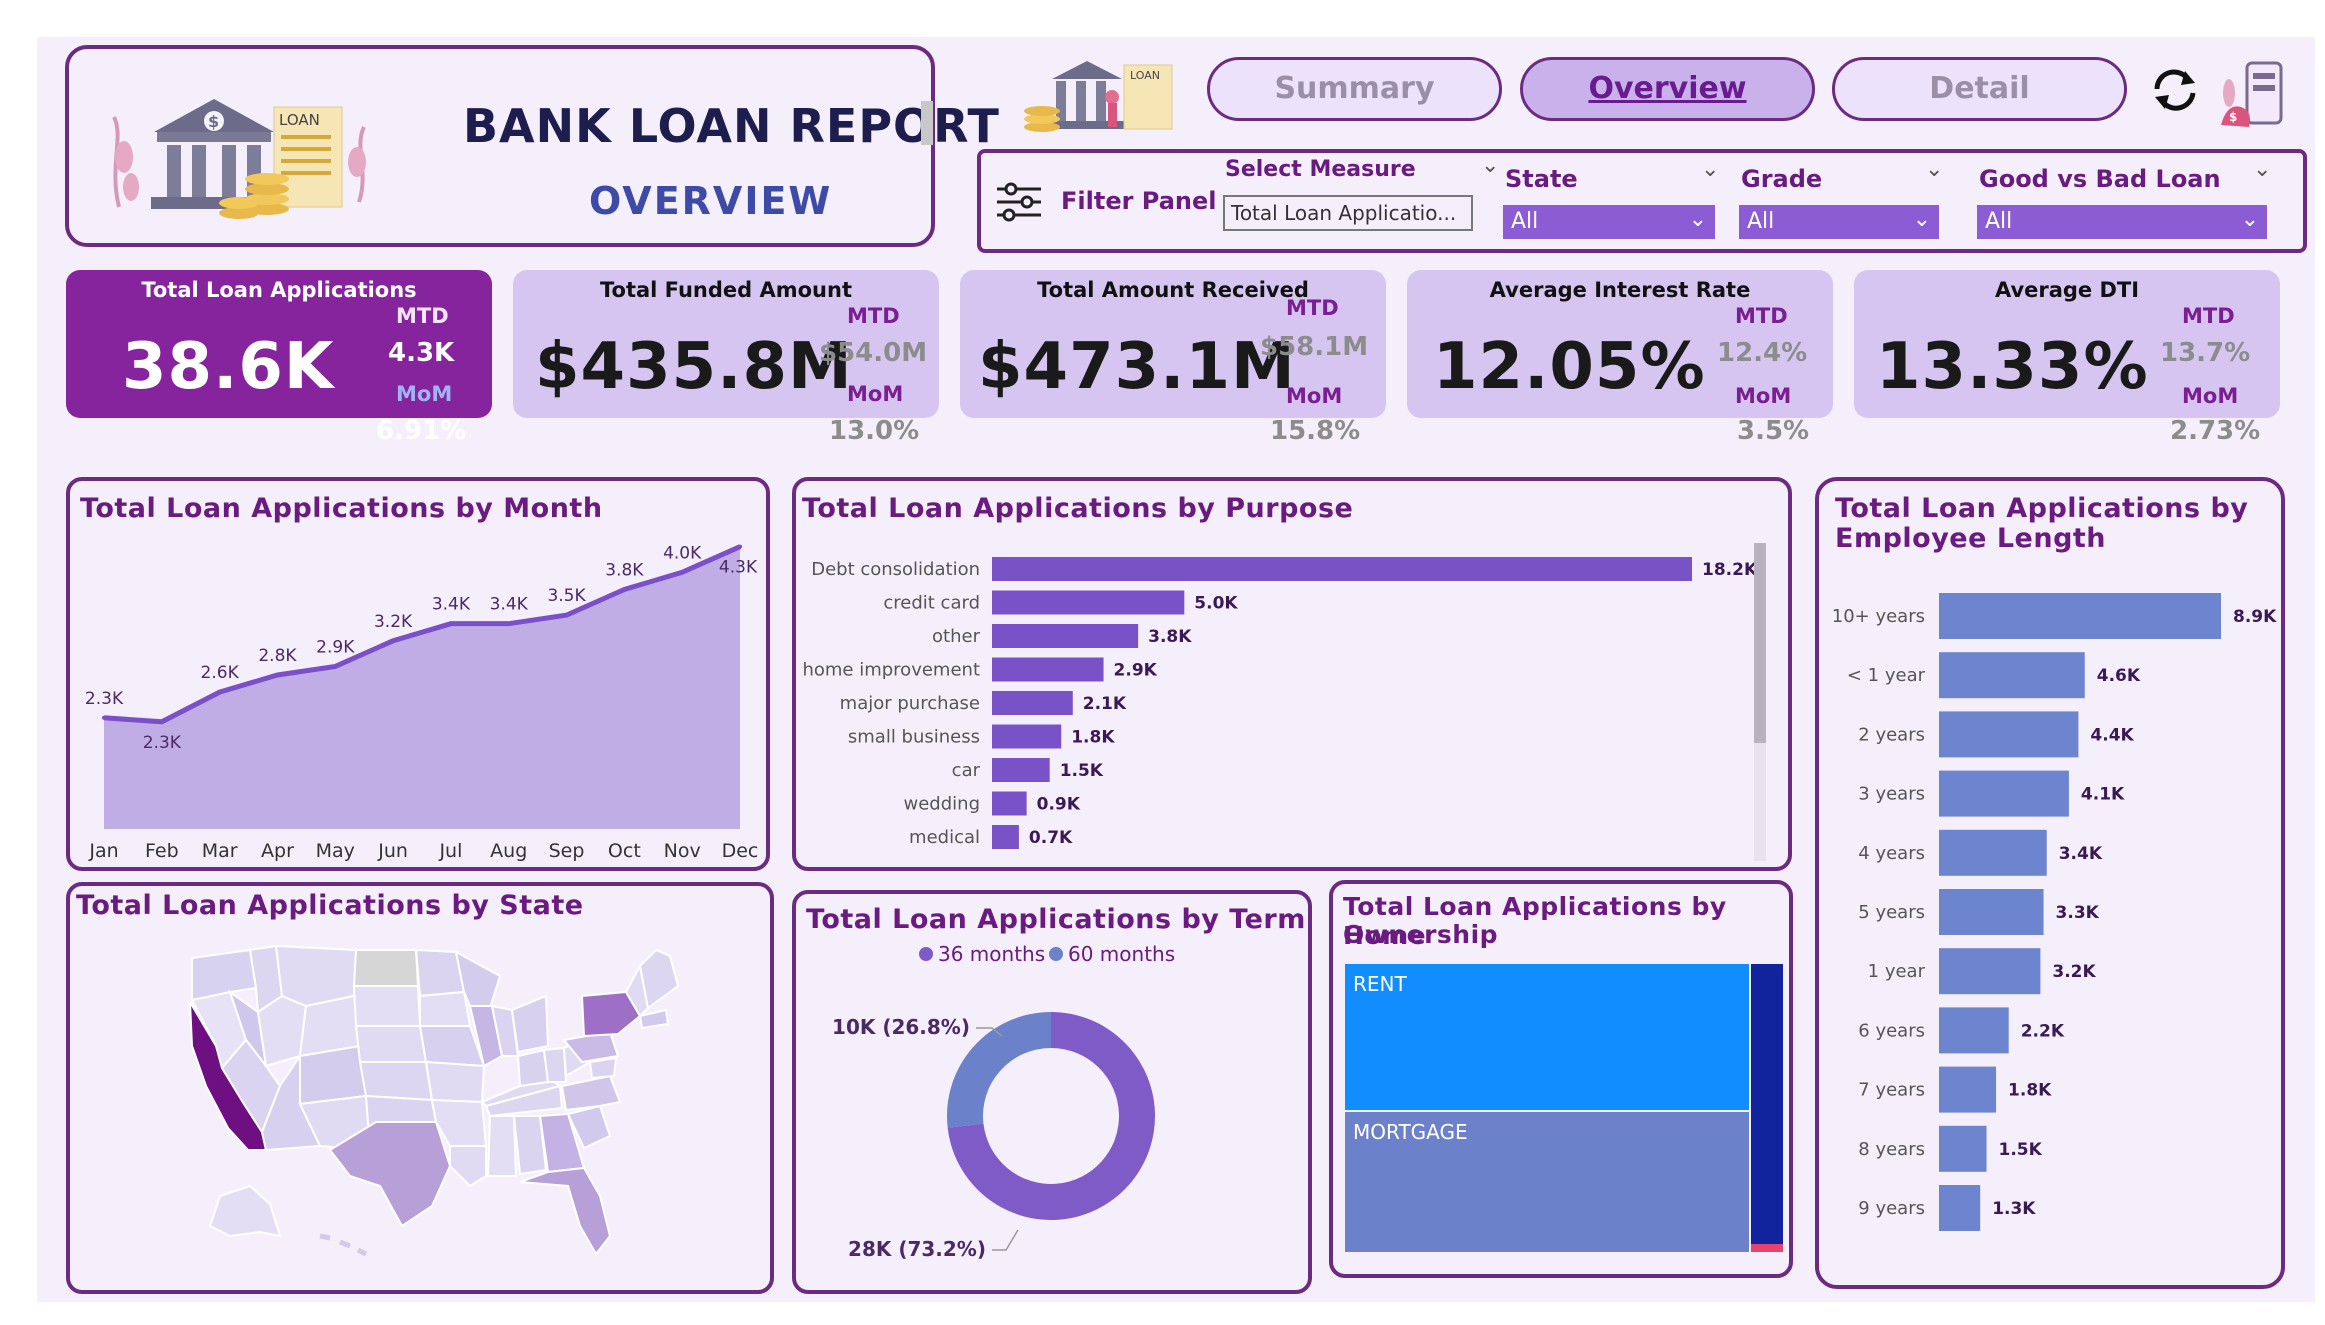 The width and height of the screenshot is (2325, 1325). What do you see at coordinates (2012, 367) in the screenshot?
I see `kpi-value: 13.33%` at bounding box center [2012, 367].